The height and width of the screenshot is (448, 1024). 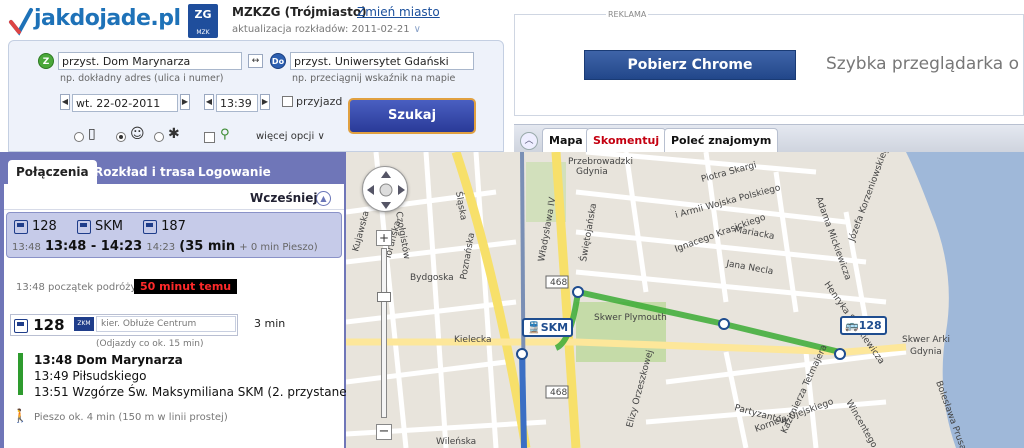 What do you see at coordinates (255, 61) in the screenshot?
I see `swap-button: ↔` at bounding box center [255, 61].